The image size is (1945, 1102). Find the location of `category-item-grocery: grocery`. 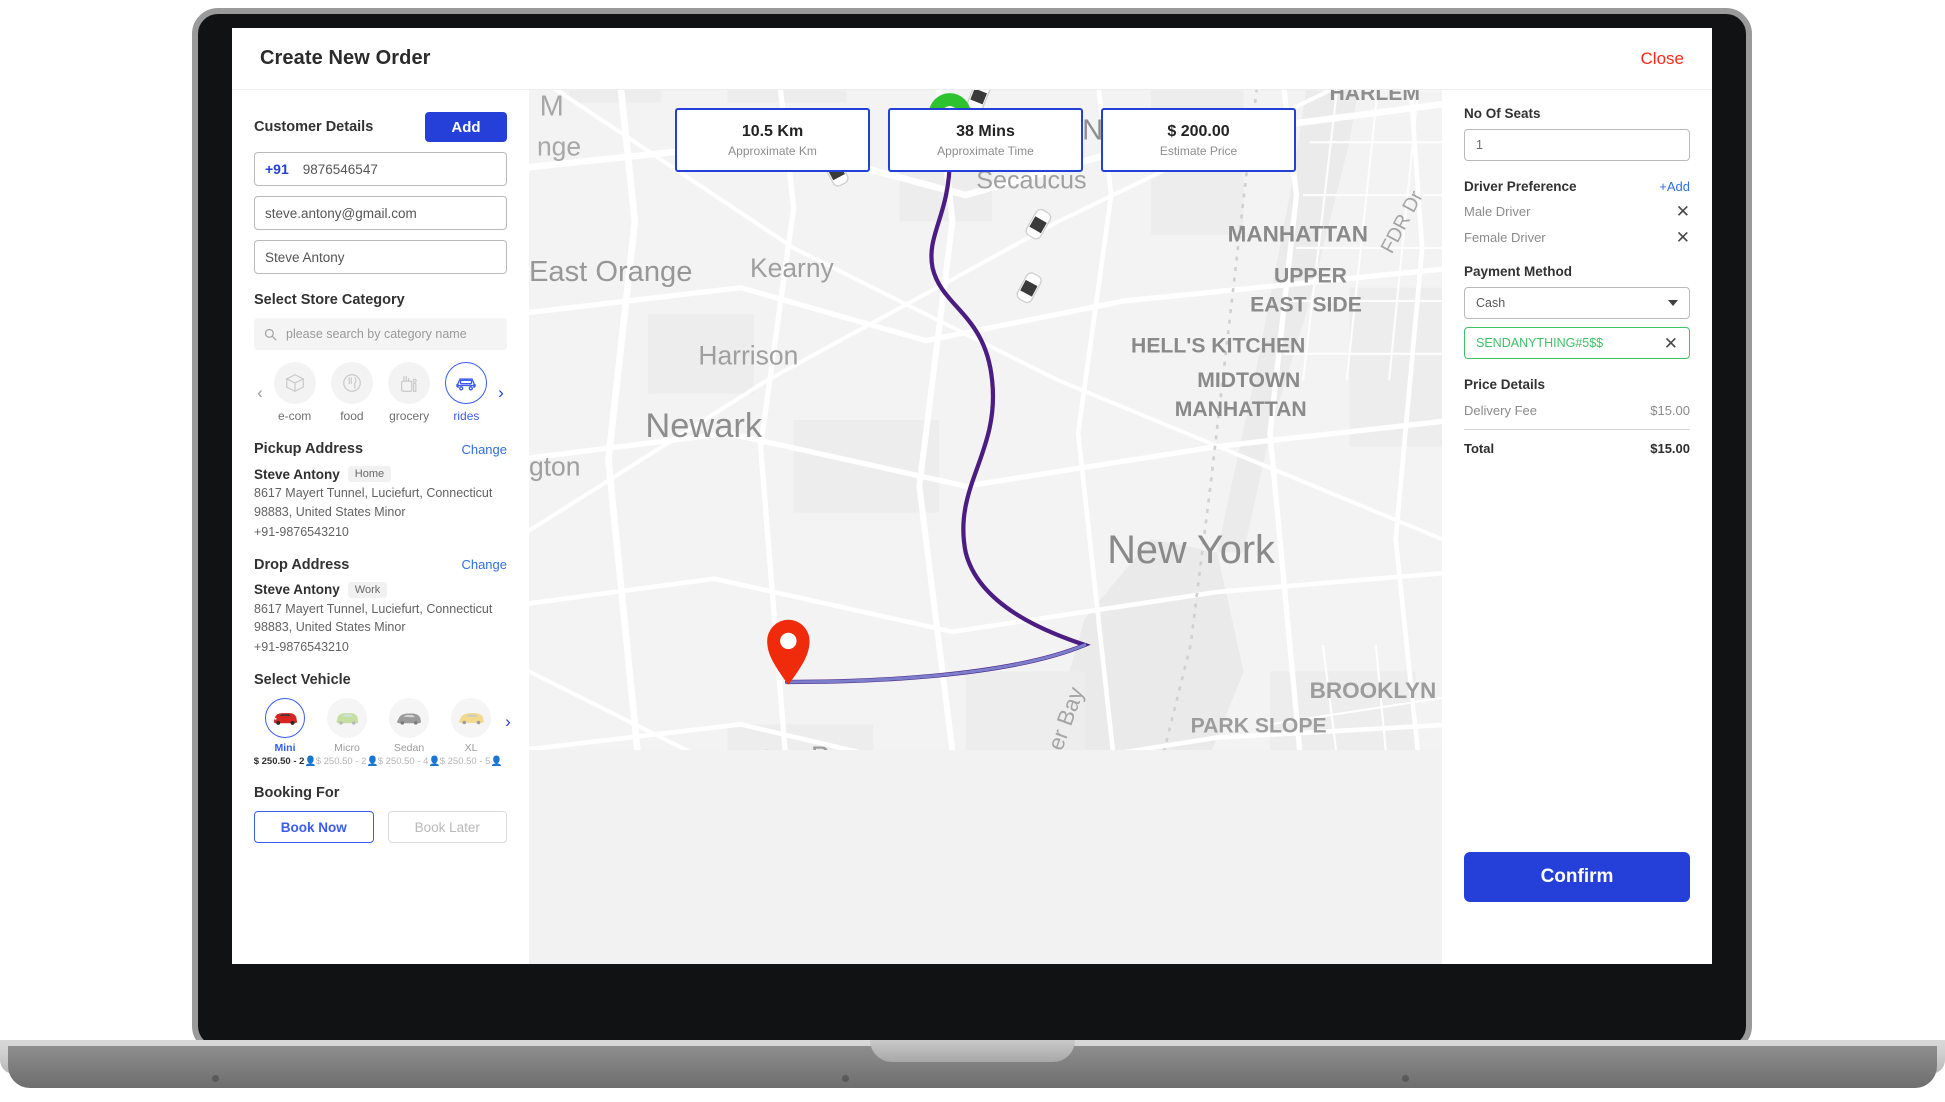

category-item-grocery: grocery is located at coordinates (409, 392).